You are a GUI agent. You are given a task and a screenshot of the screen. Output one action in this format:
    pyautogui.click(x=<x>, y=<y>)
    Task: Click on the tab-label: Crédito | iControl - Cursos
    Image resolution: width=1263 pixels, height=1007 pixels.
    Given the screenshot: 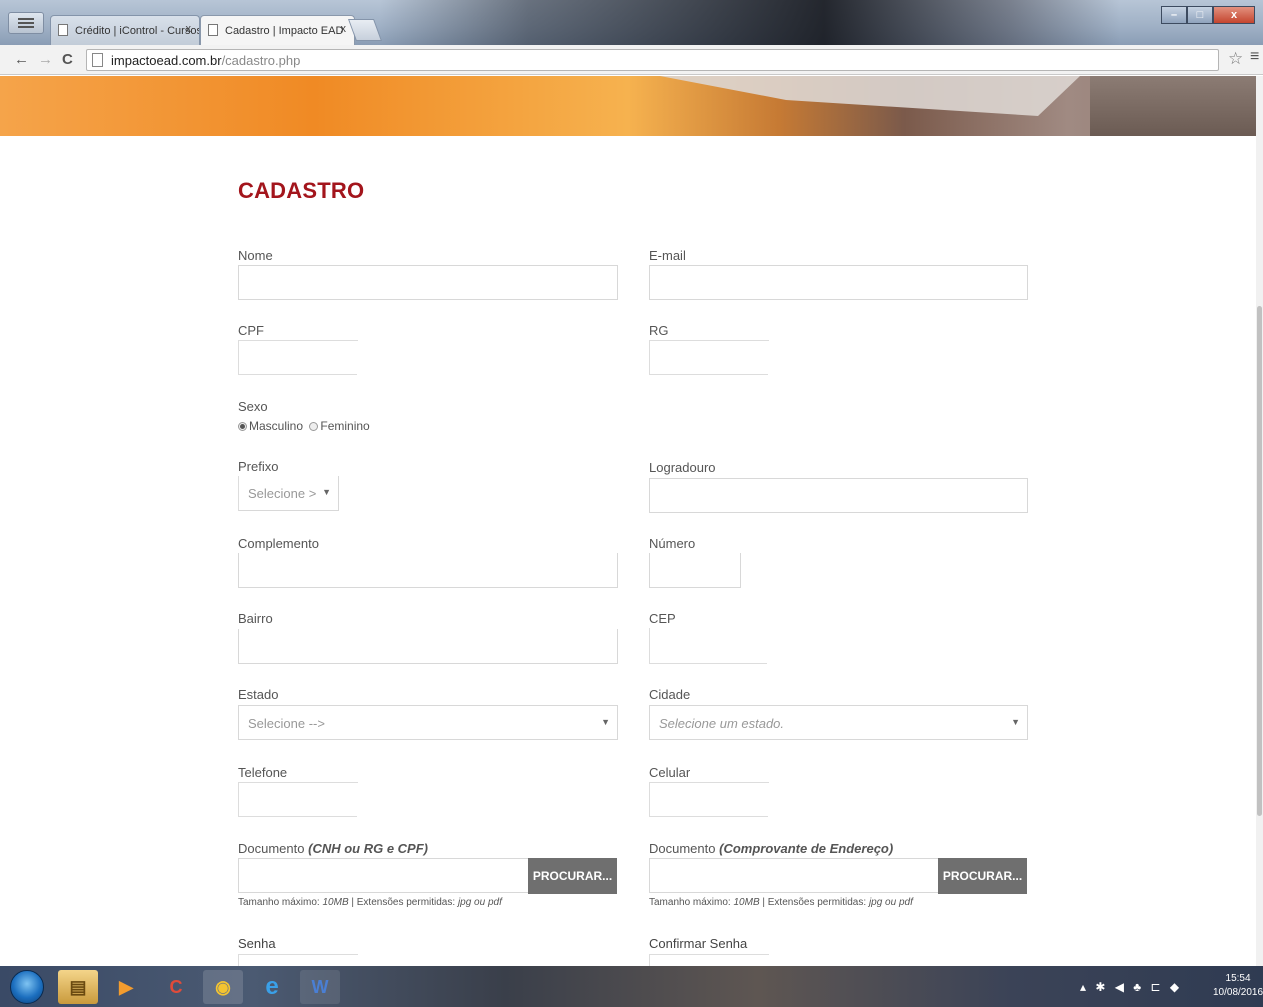 What is the action you would take?
    pyautogui.click(x=137, y=30)
    